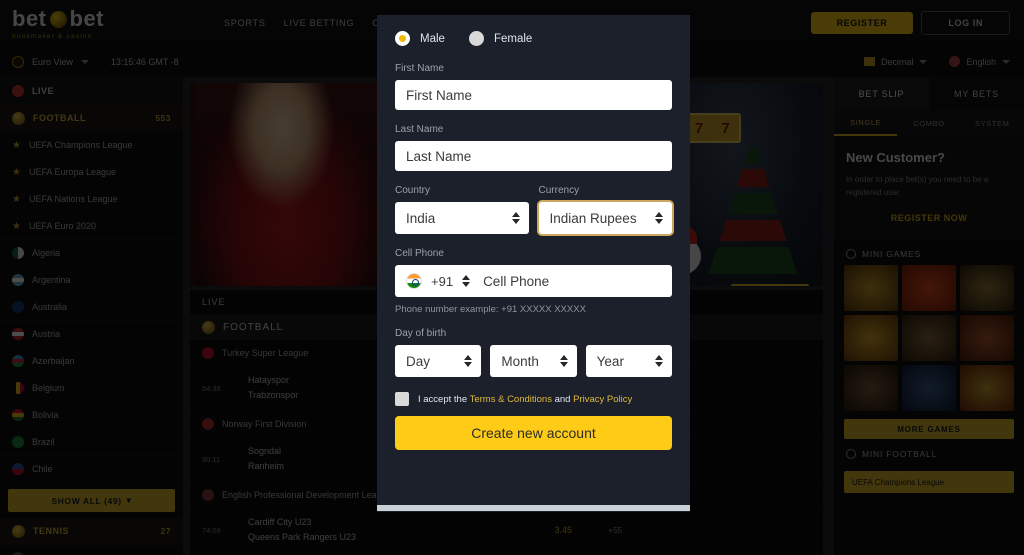  I want to click on odds-format-label: Decimal, so click(897, 61).